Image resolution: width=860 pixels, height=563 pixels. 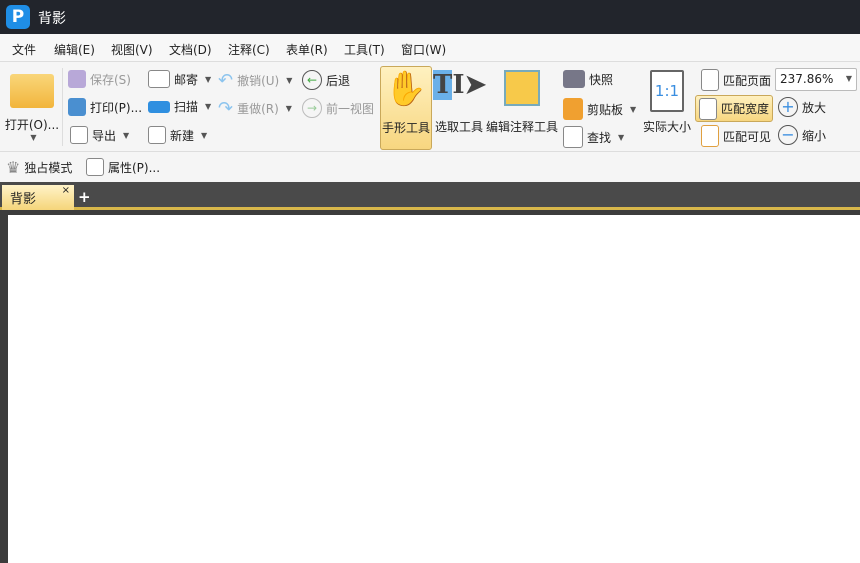 What do you see at coordinates (255, 108) in the screenshot?
I see `redo-button: ↷ 重做(R) ▼` at bounding box center [255, 108].